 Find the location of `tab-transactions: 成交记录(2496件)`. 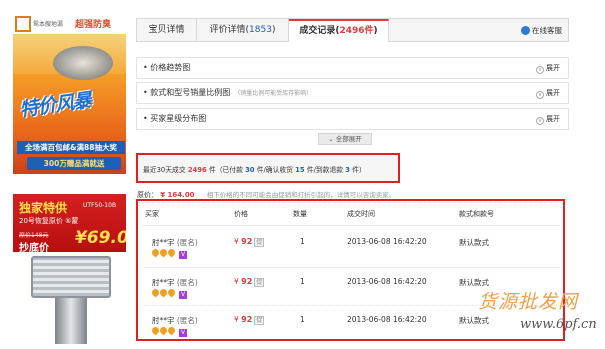

tab-transactions: 成交记录(2496件) is located at coordinates (339, 30).